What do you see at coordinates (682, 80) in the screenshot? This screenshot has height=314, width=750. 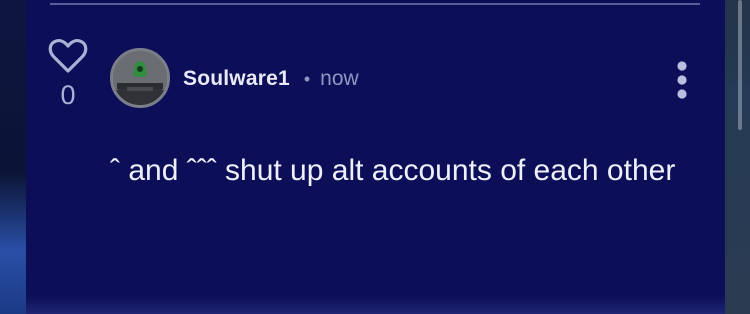 I see `vertical-ellipsis-icon` at bounding box center [682, 80].